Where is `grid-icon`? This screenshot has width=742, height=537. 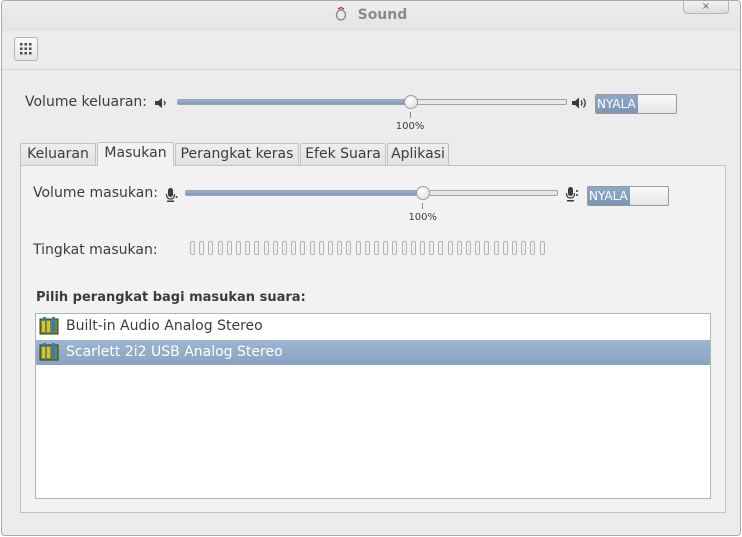 grid-icon is located at coordinates (26, 49).